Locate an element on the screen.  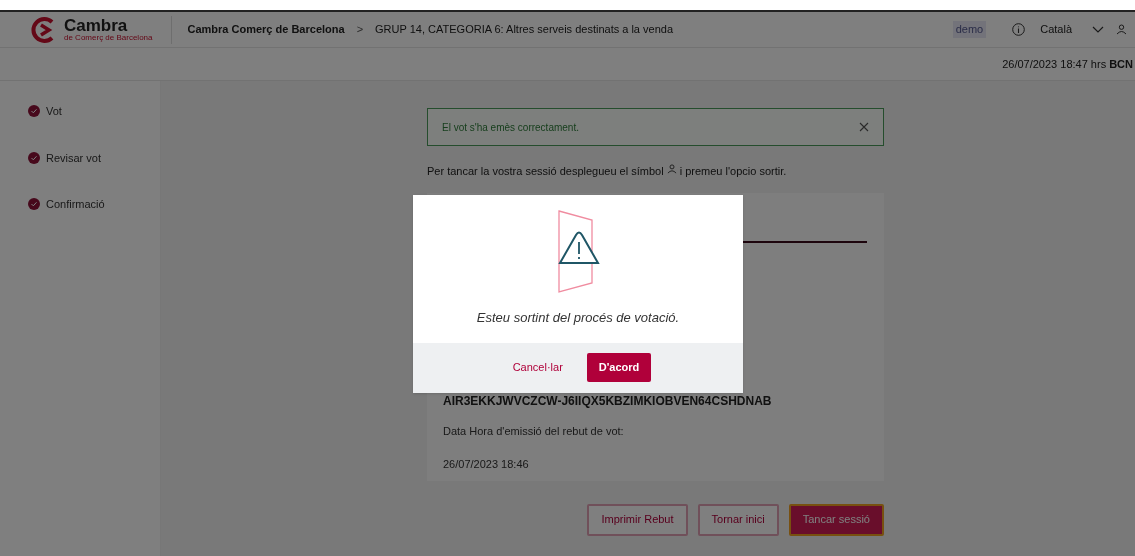
close-icon is located at coordinates (864, 127).